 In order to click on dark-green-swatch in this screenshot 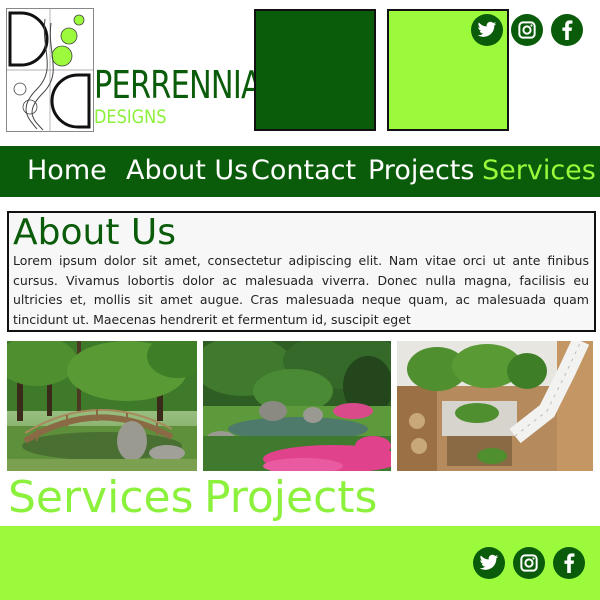, I will do `click(315, 70)`.